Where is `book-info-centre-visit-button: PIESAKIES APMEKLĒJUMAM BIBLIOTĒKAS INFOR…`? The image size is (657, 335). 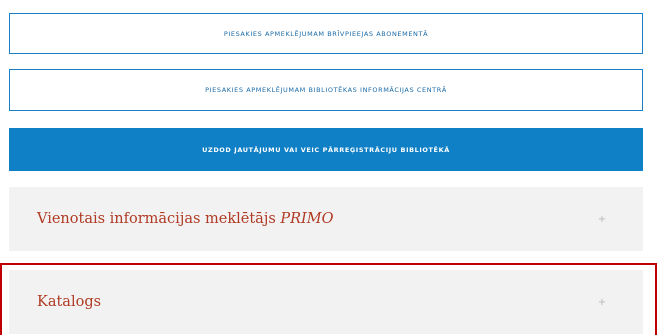 book-info-centre-visit-button: PIESAKIES APMEKLĒJUMAM BIBLIOTĒKAS INFOR… is located at coordinates (326, 90).